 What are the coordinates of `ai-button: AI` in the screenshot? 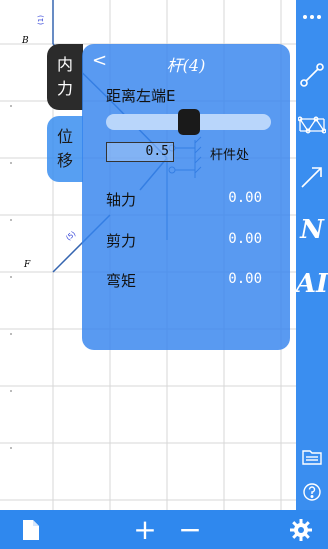 It's located at (312, 284).